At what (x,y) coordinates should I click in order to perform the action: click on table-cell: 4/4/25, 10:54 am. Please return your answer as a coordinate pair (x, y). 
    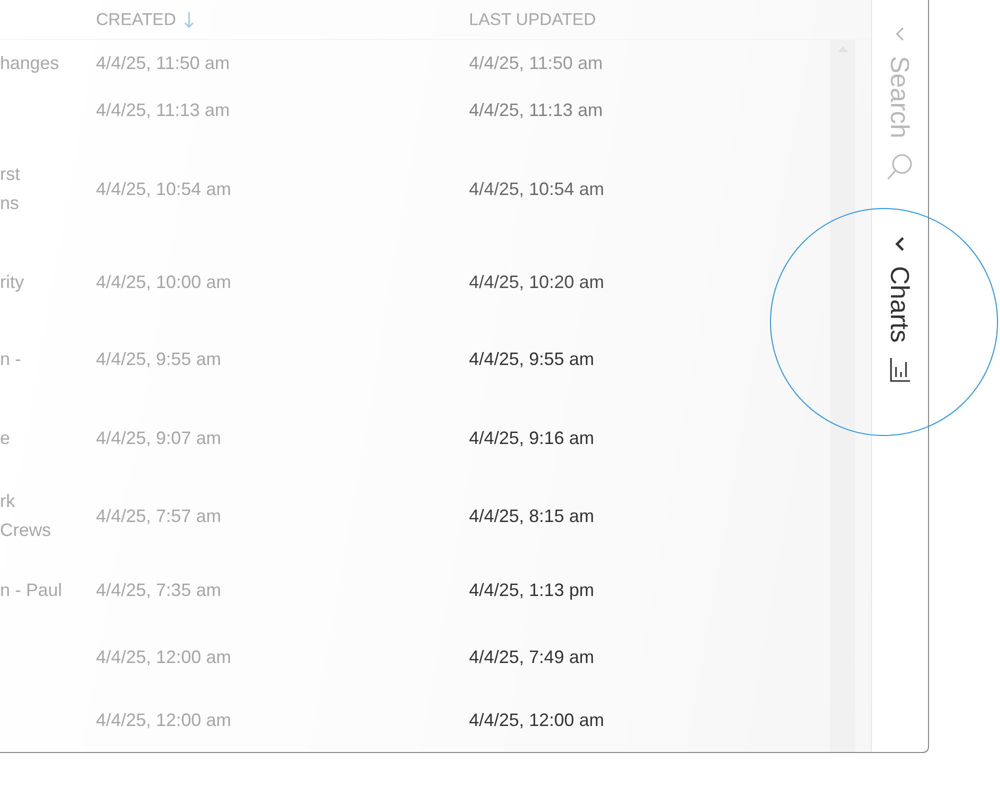
    Looking at the image, I should click on (536, 189).